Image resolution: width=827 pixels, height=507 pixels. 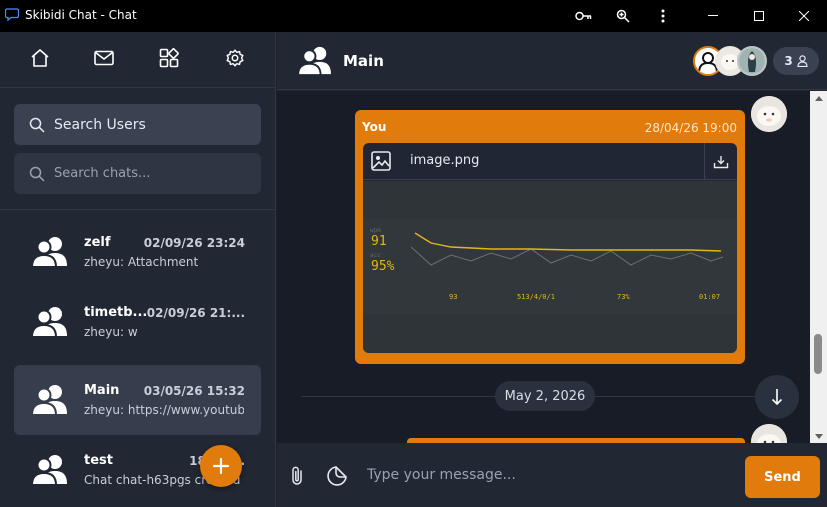 I want to click on member-avatar, so click(x=752, y=61).